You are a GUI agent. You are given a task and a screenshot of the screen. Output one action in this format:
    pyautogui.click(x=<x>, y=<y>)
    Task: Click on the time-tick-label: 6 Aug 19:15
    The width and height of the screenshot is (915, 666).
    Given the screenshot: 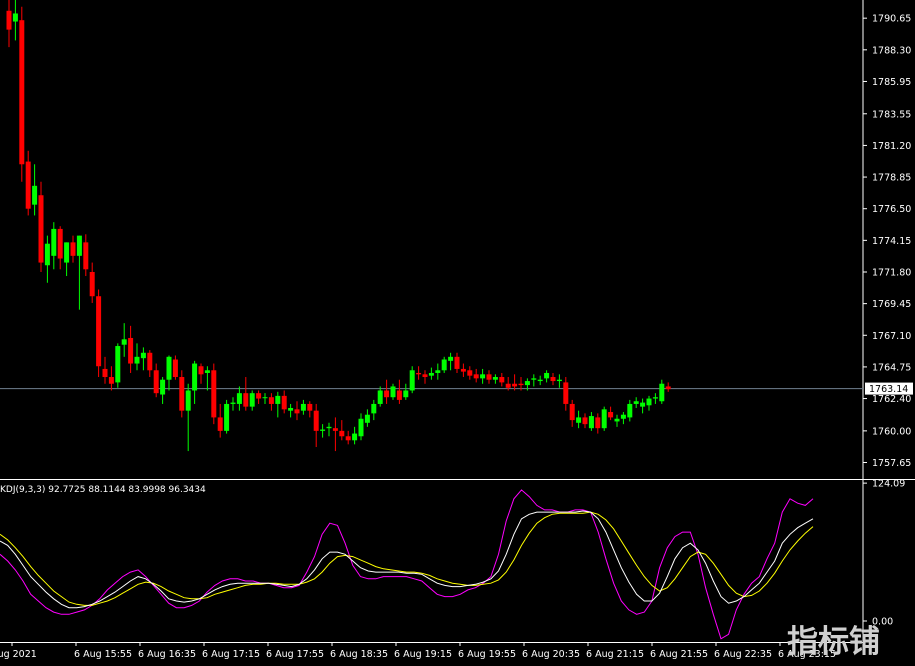 What is the action you would take?
    pyautogui.click(x=423, y=654)
    